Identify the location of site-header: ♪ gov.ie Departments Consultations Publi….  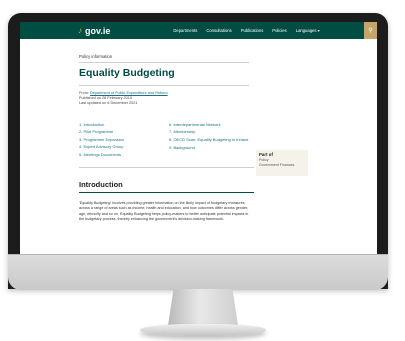
(198, 30).